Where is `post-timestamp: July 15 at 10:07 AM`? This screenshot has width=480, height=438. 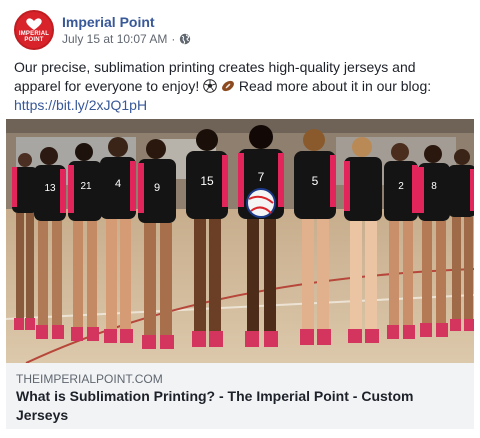 post-timestamp: July 15 at 10:07 AM is located at coordinates (114, 39).